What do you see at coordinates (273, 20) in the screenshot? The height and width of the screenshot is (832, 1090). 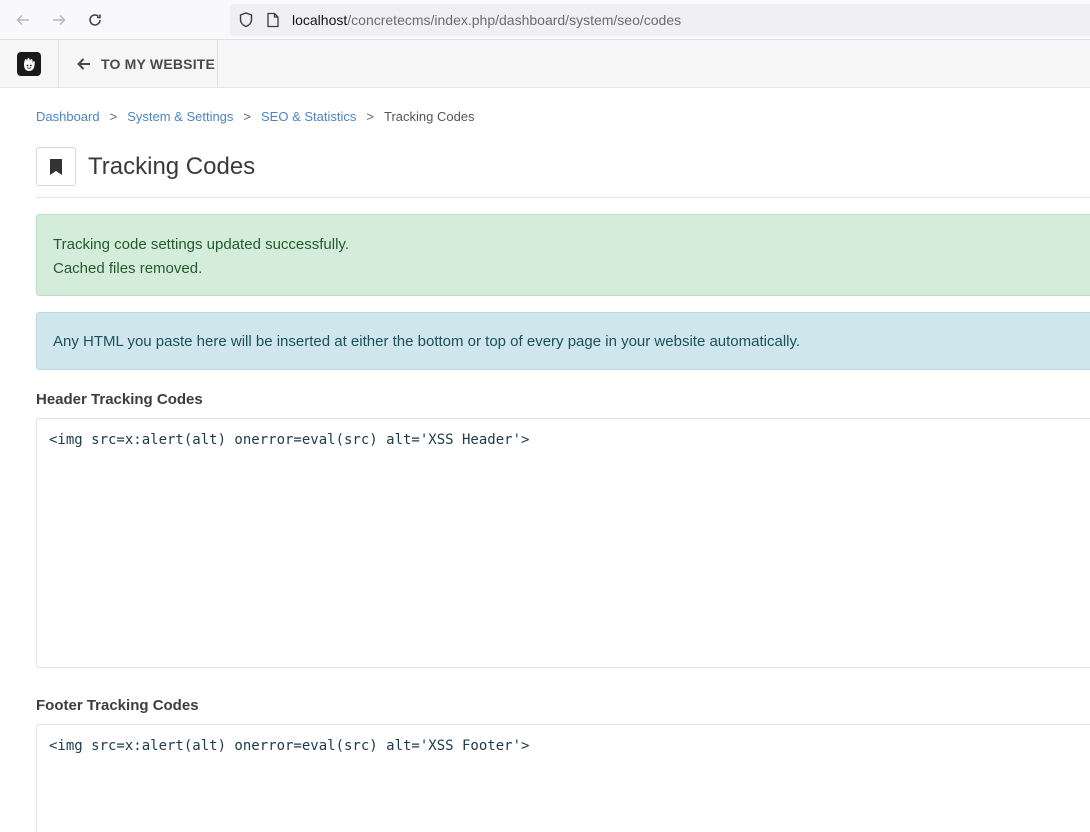 I see `page-icon` at bounding box center [273, 20].